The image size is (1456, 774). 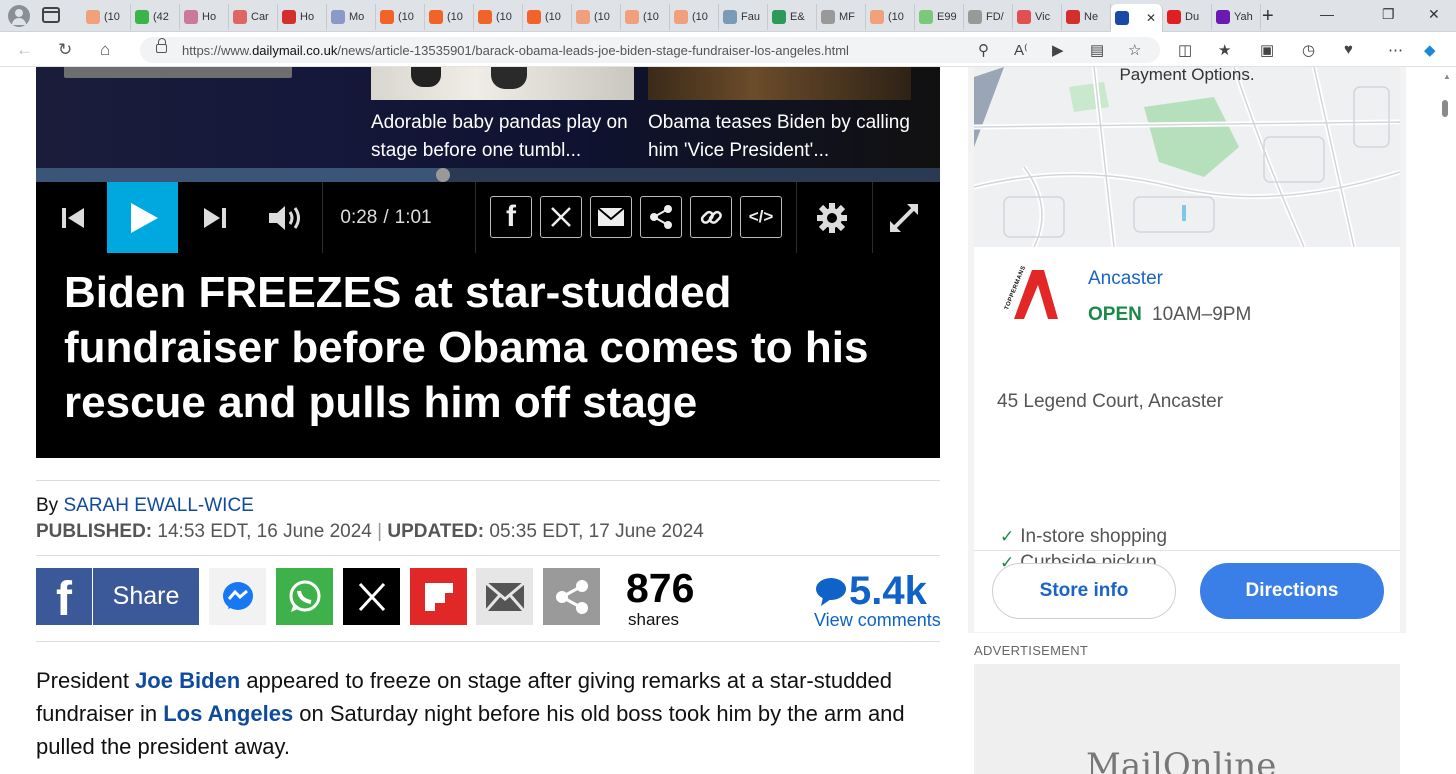 I want to click on browser-tab: Mo, so click(x=351, y=17).